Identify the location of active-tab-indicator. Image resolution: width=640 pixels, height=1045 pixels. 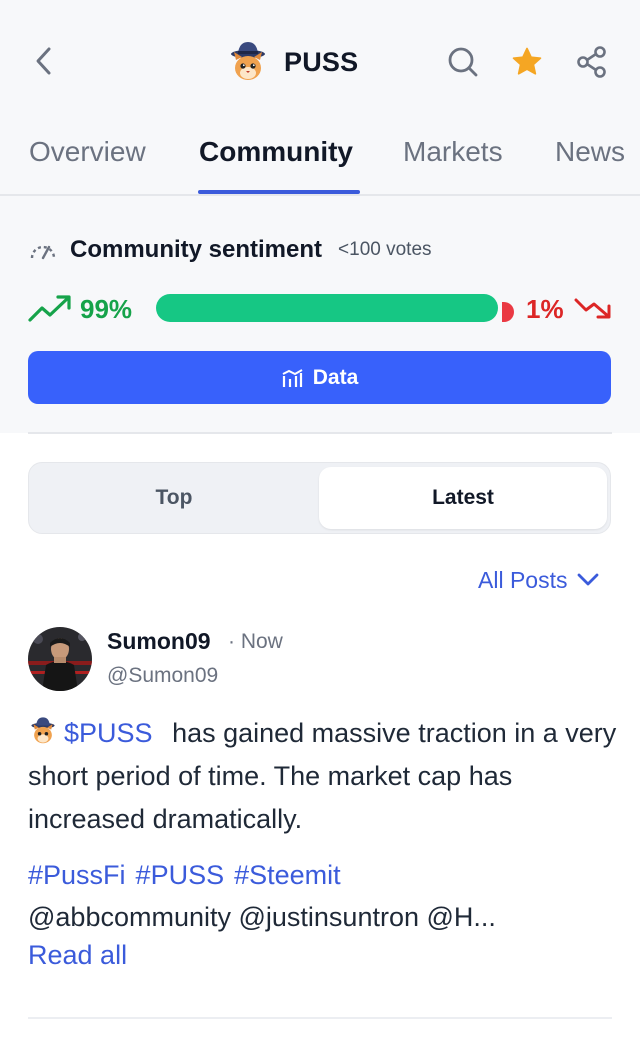
(279, 192).